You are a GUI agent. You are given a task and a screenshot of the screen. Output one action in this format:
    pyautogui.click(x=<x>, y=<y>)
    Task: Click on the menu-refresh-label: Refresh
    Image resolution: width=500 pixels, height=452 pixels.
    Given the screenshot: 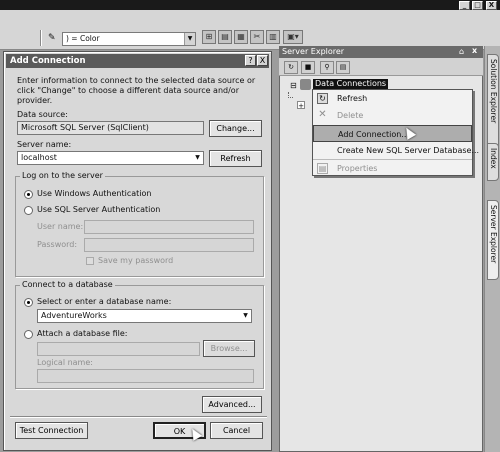 What is the action you would take?
    pyautogui.click(x=352, y=98)
    